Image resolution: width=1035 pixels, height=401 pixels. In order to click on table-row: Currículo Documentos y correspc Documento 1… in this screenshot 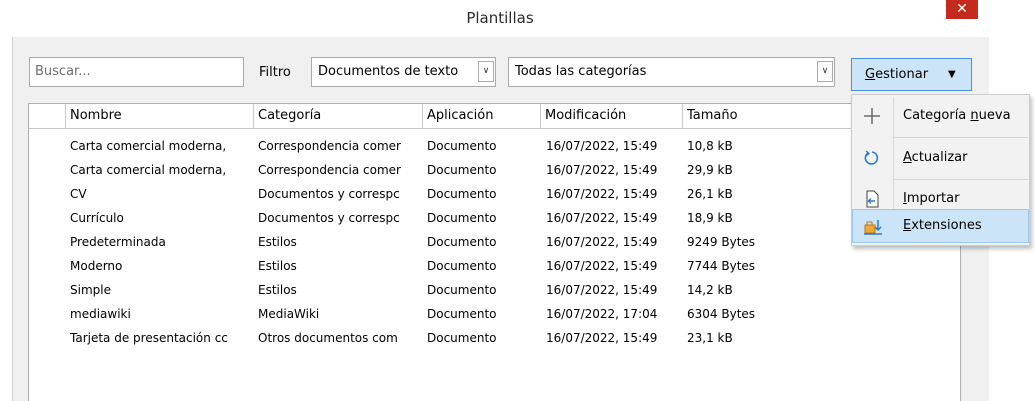, I will do `click(494, 218)`.